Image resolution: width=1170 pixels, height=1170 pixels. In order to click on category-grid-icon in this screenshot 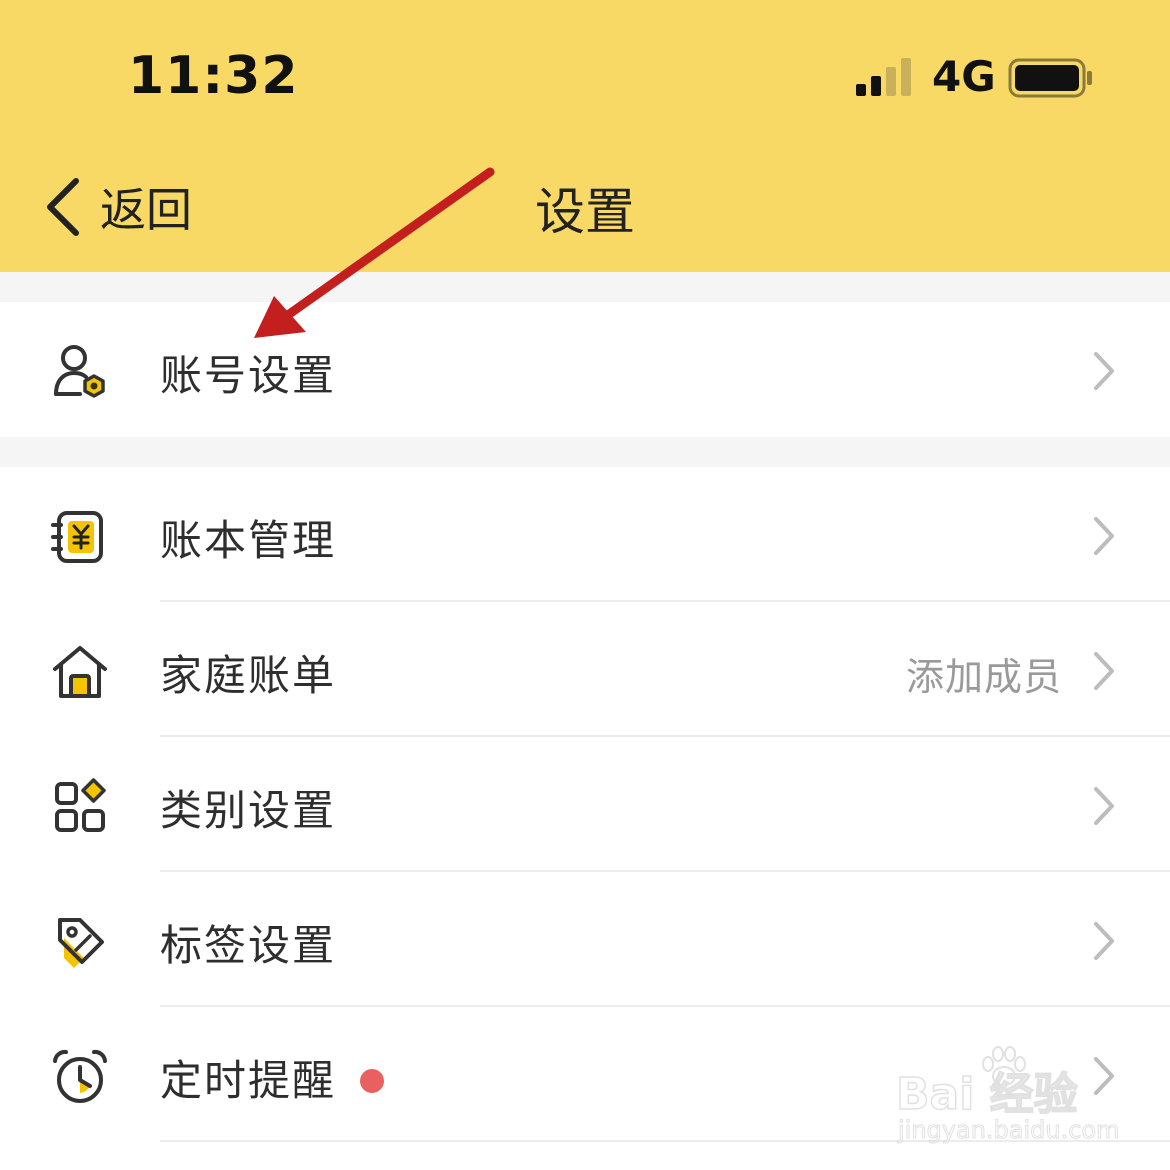, I will do `click(80, 805)`.